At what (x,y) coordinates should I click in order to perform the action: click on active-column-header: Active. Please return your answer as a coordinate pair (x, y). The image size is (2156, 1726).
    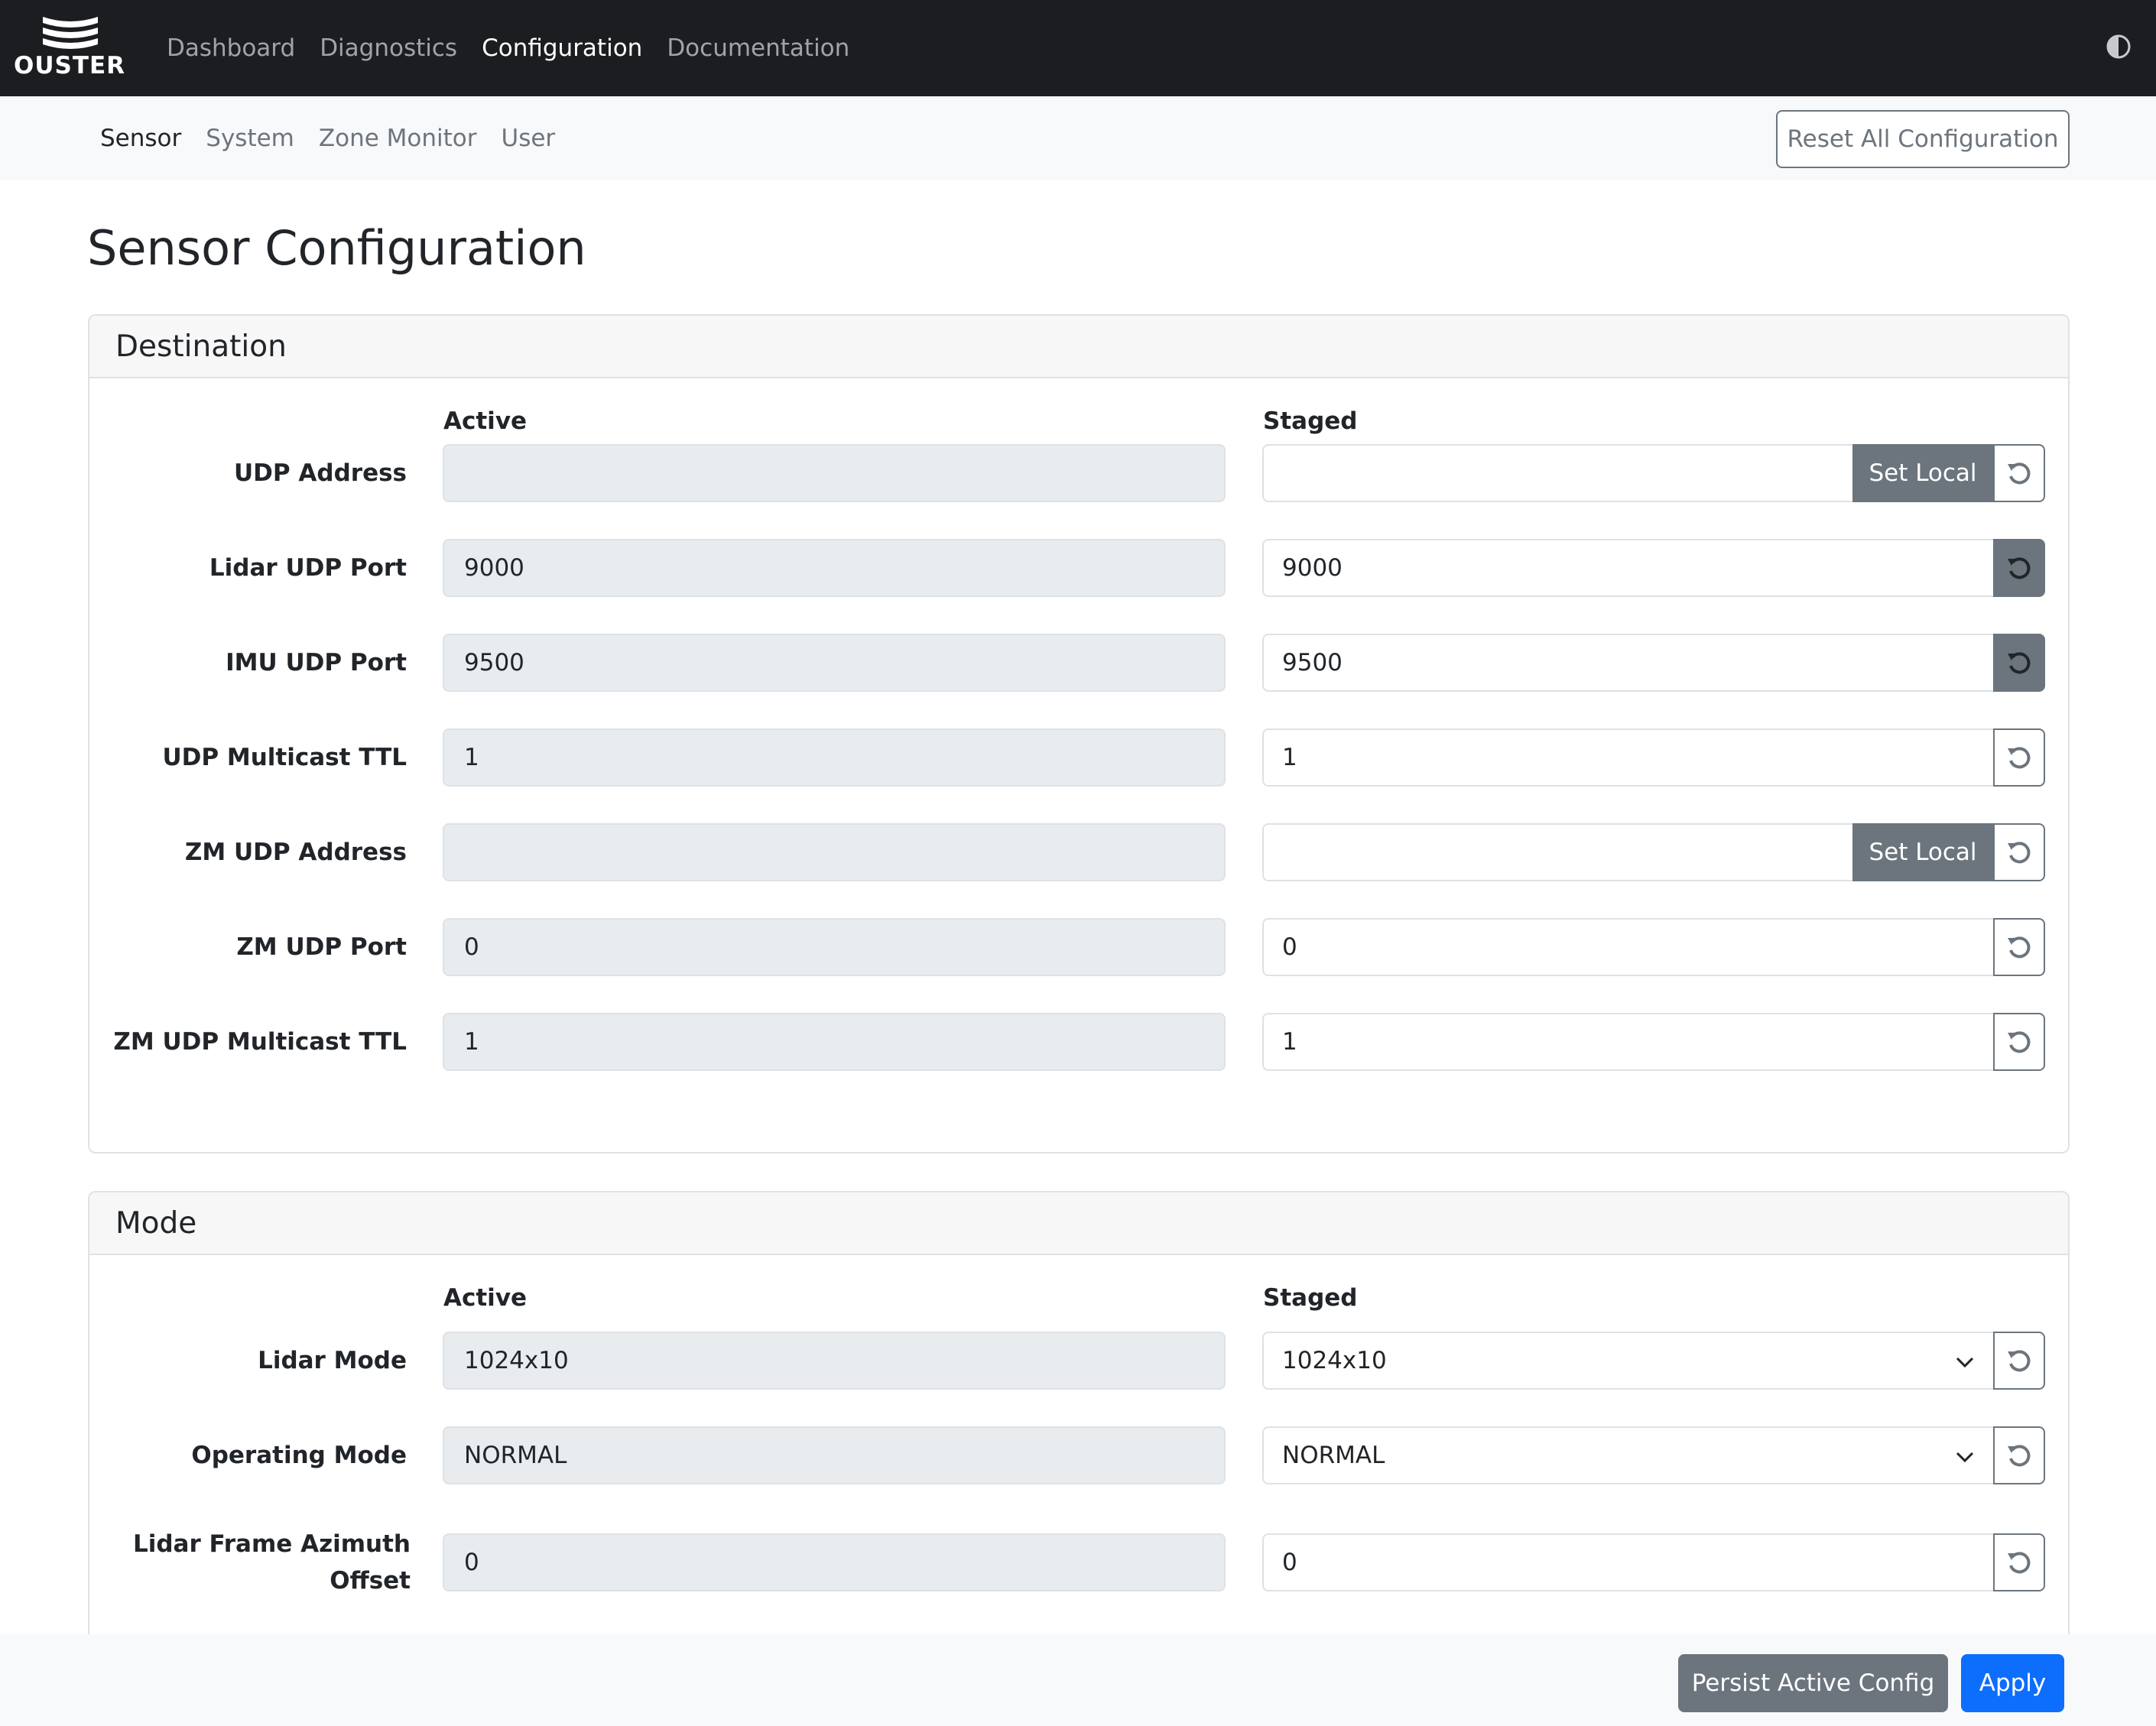
    Looking at the image, I should click on (486, 421).